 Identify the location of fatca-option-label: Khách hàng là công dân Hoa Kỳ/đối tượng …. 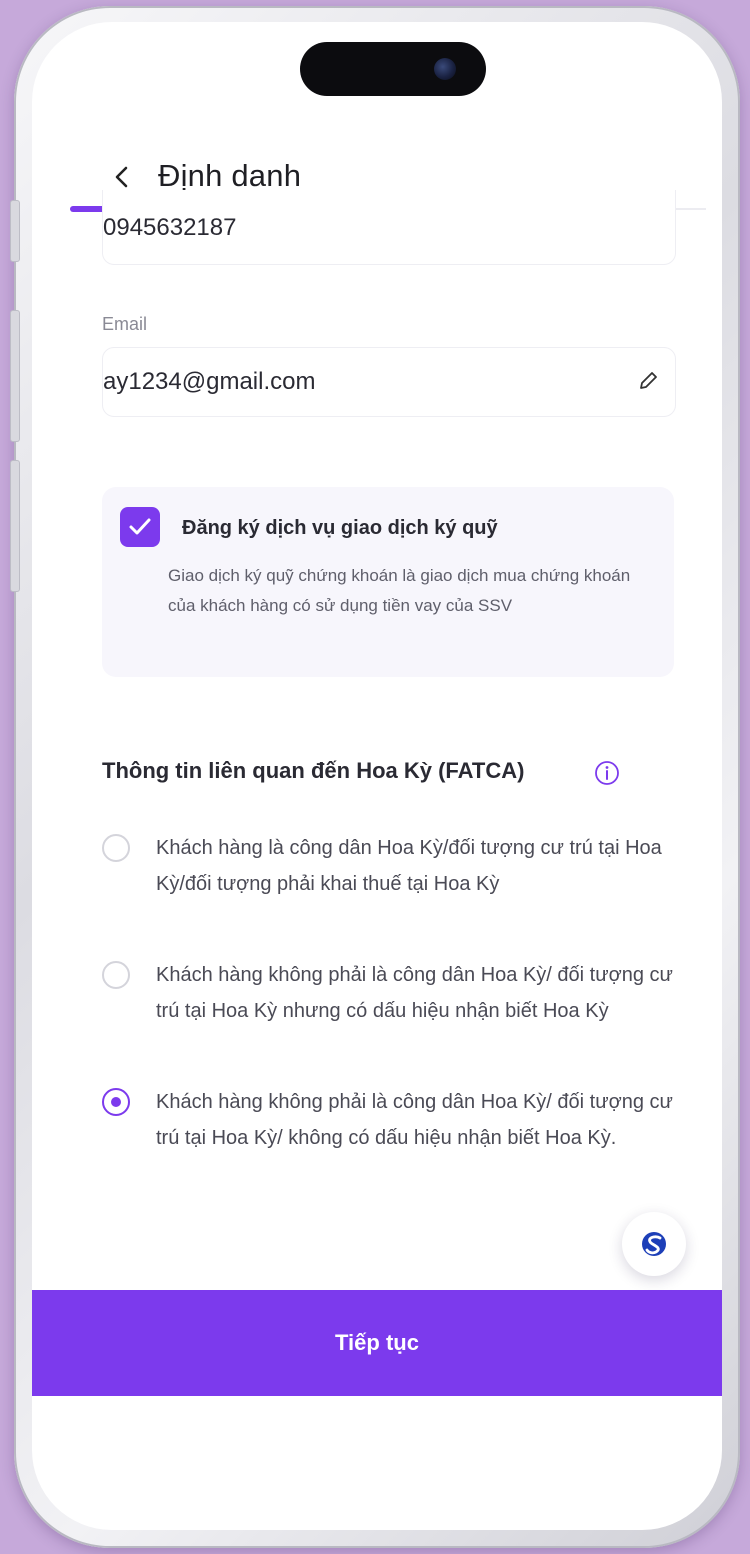
(409, 866).